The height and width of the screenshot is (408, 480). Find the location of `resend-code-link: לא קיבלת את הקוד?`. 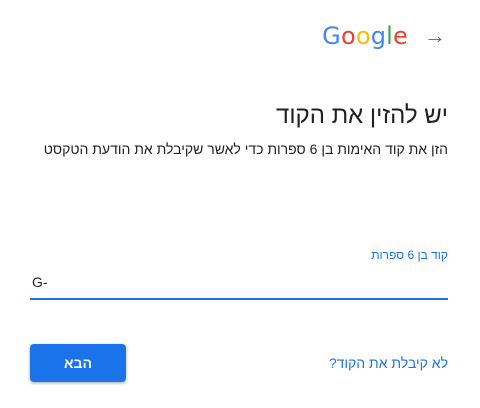

resend-code-link: לא קיבלת את הקוד? is located at coordinates (388, 363).